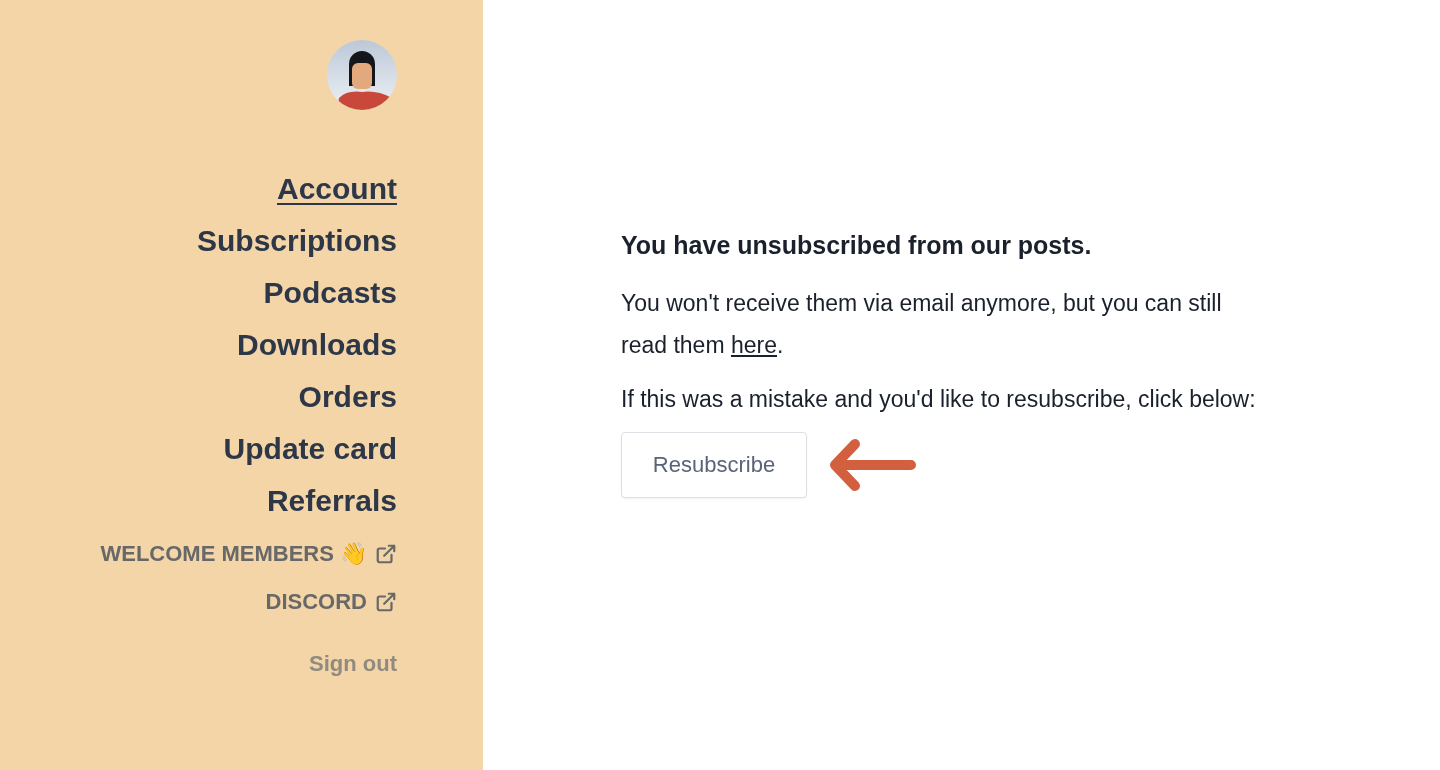 The width and height of the screenshot is (1440, 770). I want to click on heading: You have unsubscribed from our posts., so click(857, 245).